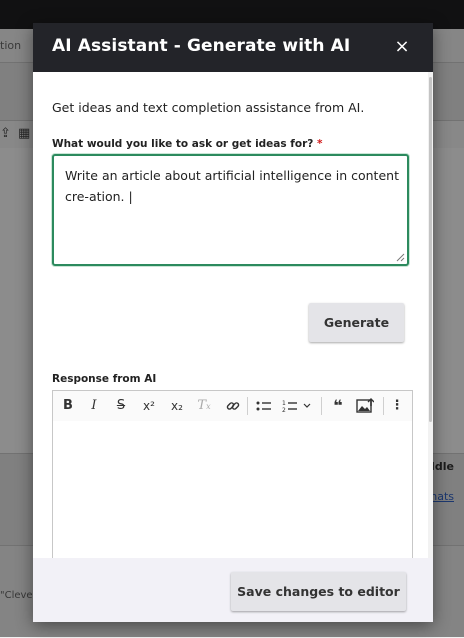 This screenshot has height=638, width=464. I want to click on remove-format-button: Tx, so click(204, 406).